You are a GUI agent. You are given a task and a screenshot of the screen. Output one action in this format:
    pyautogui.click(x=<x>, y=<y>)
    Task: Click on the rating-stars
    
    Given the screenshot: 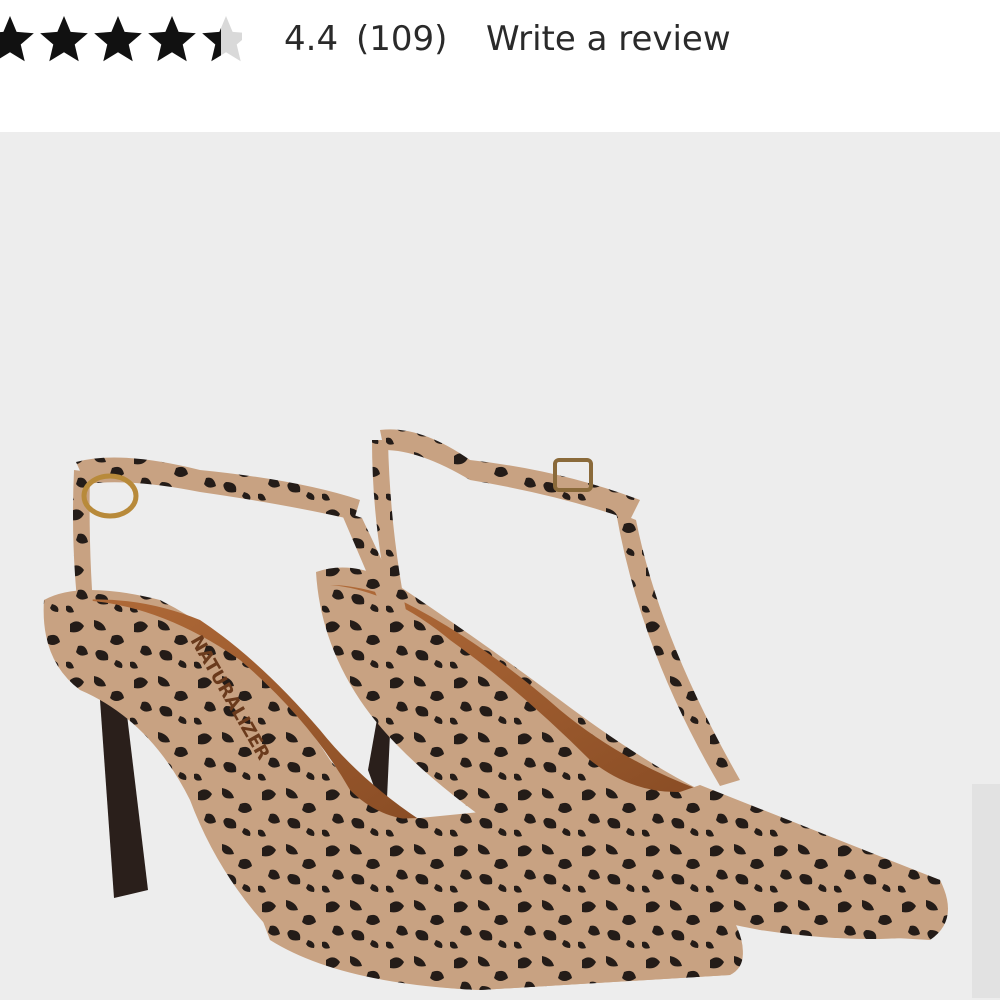 What is the action you would take?
    pyautogui.click(x=121, y=39)
    